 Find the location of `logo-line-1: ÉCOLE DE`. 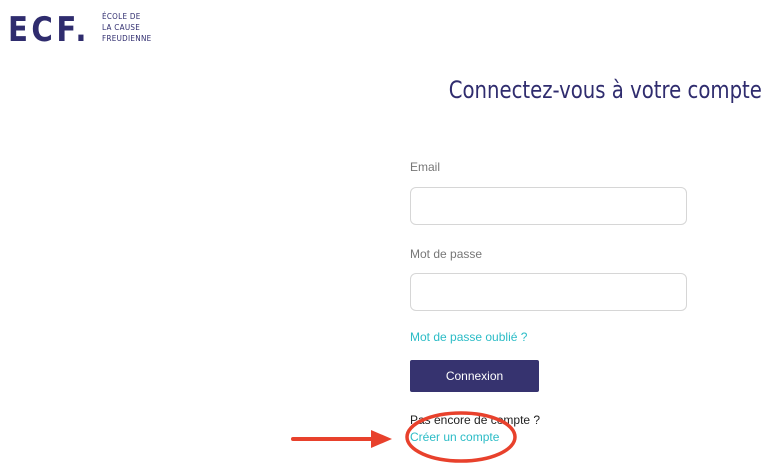

logo-line-1: ÉCOLE DE is located at coordinates (121, 16).